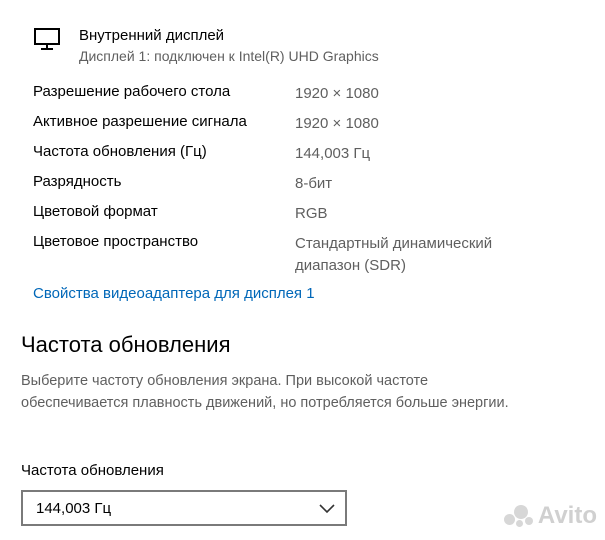 The width and height of the screenshot is (605, 540). I want to click on refresh-rate-dropdown-label: Частота обновления, so click(92, 470).